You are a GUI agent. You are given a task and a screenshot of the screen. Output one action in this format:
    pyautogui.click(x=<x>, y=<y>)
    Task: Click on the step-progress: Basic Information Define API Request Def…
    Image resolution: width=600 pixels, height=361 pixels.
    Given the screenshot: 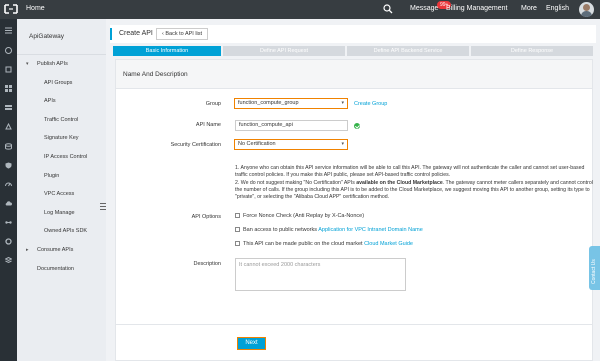 What is the action you would take?
    pyautogui.click(x=353, y=51)
    